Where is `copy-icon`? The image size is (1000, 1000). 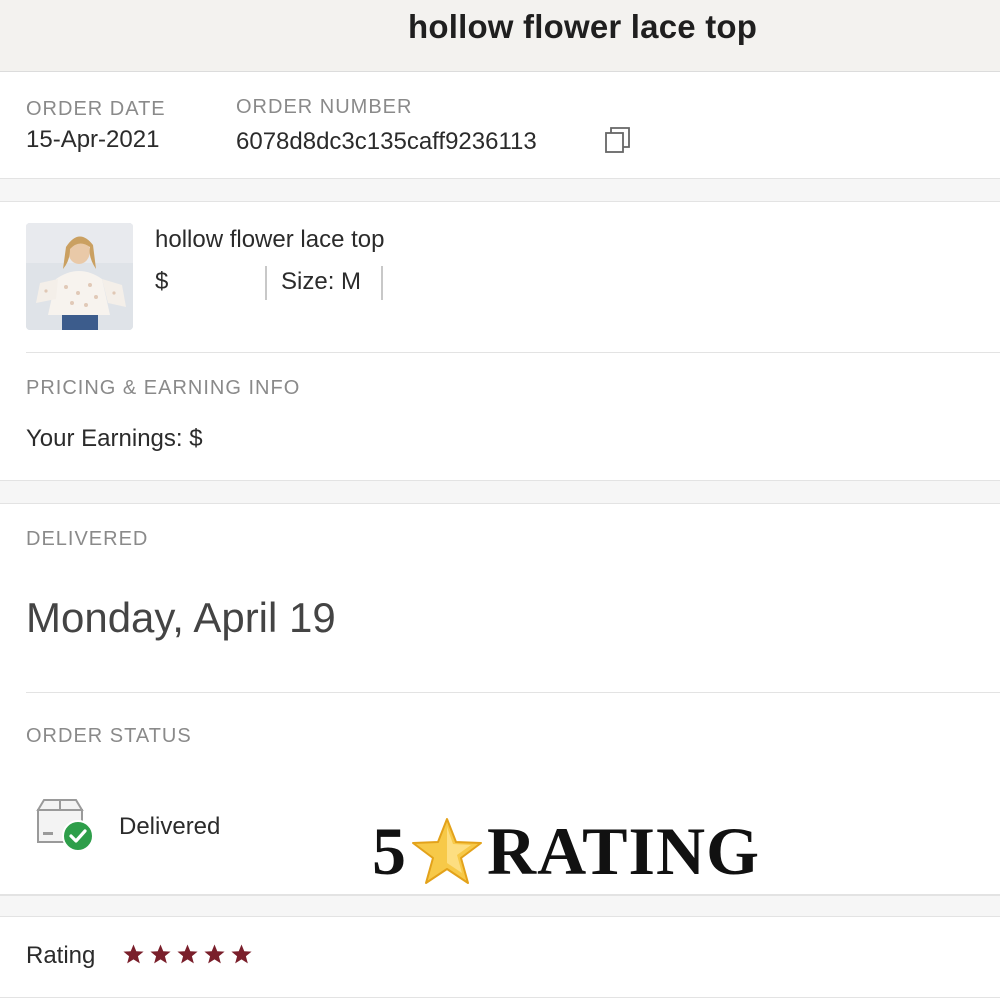 copy-icon is located at coordinates (618, 140).